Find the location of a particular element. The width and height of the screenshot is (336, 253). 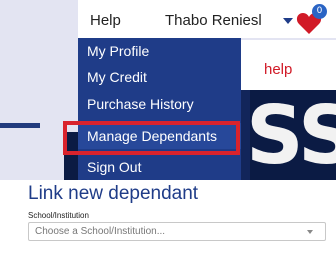

menu-item-sign-out: Sign Out is located at coordinates (159, 167).